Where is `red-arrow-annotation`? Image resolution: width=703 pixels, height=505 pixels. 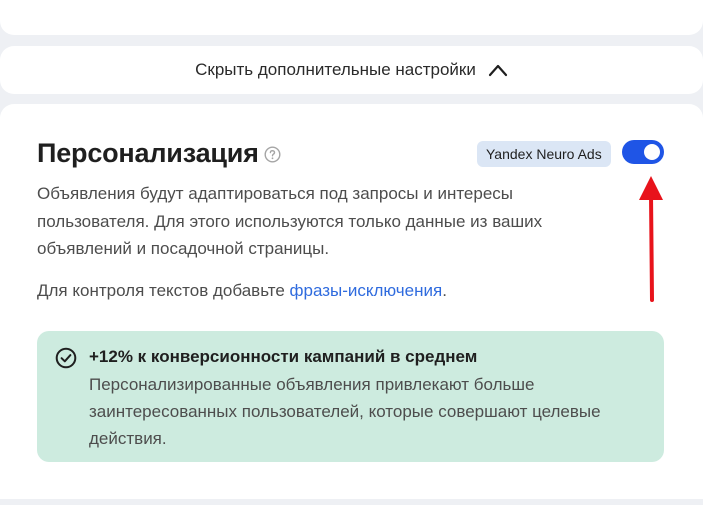 red-arrow-annotation is located at coordinates (651, 239).